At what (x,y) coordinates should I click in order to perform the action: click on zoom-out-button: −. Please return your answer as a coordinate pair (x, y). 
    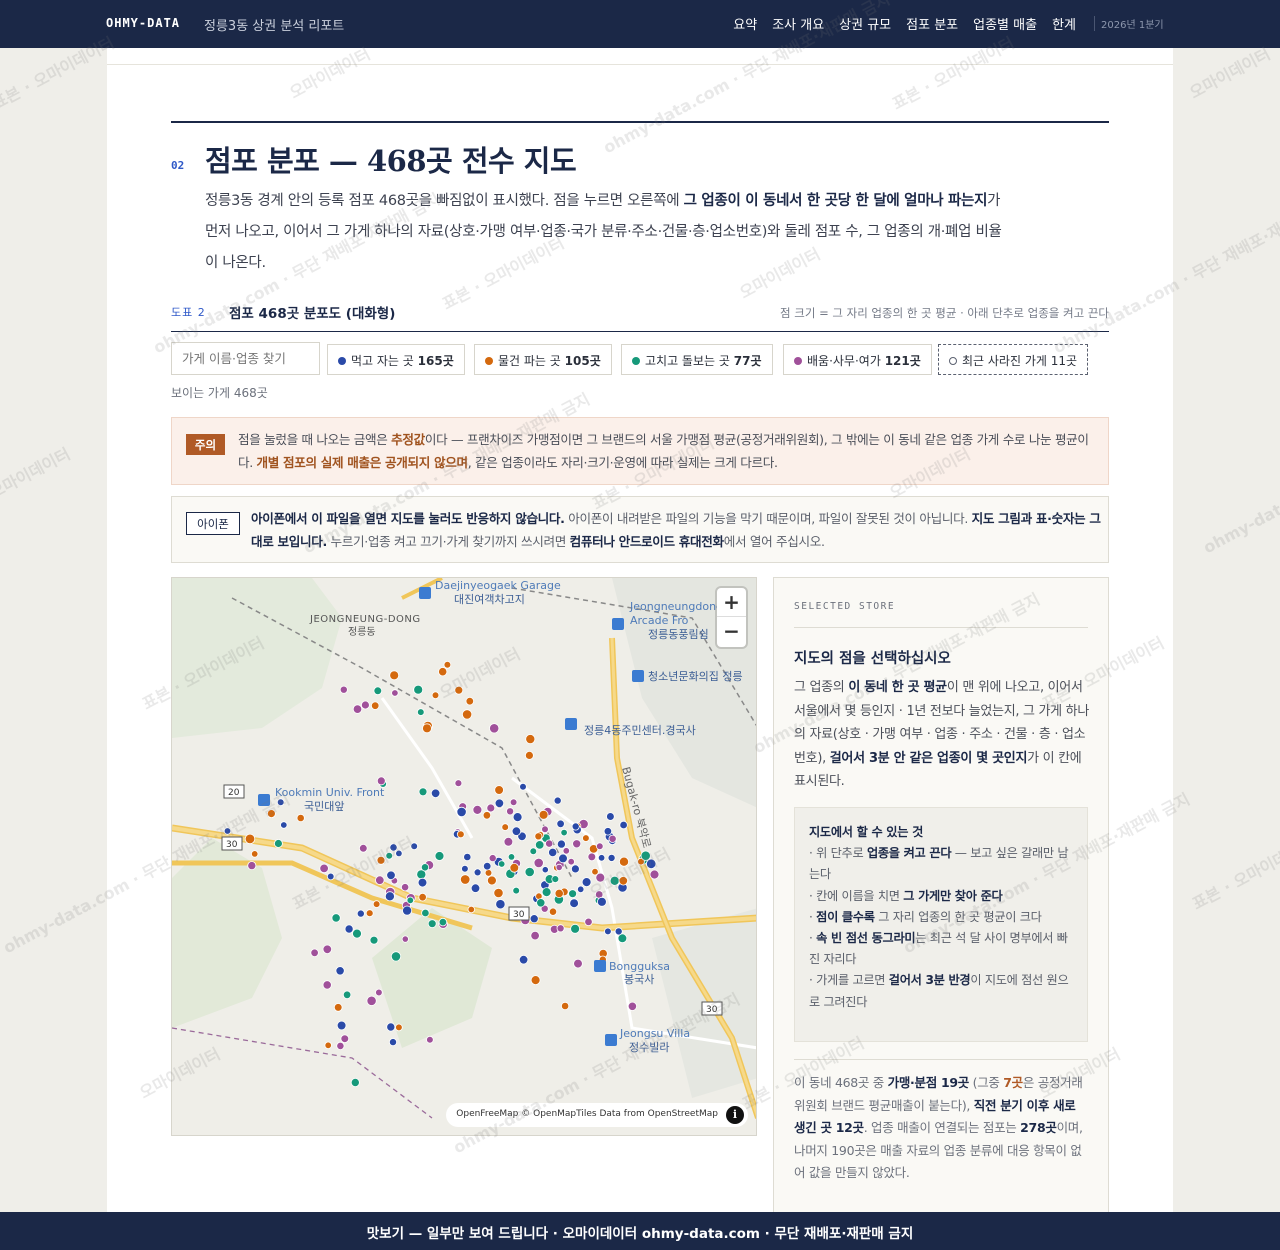
    Looking at the image, I should click on (731, 631).